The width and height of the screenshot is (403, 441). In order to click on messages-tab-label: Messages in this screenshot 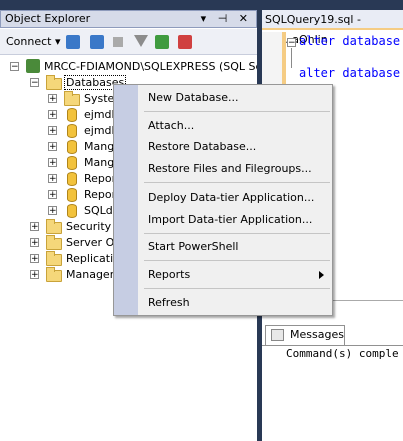, I will do `click(317, 334)`.